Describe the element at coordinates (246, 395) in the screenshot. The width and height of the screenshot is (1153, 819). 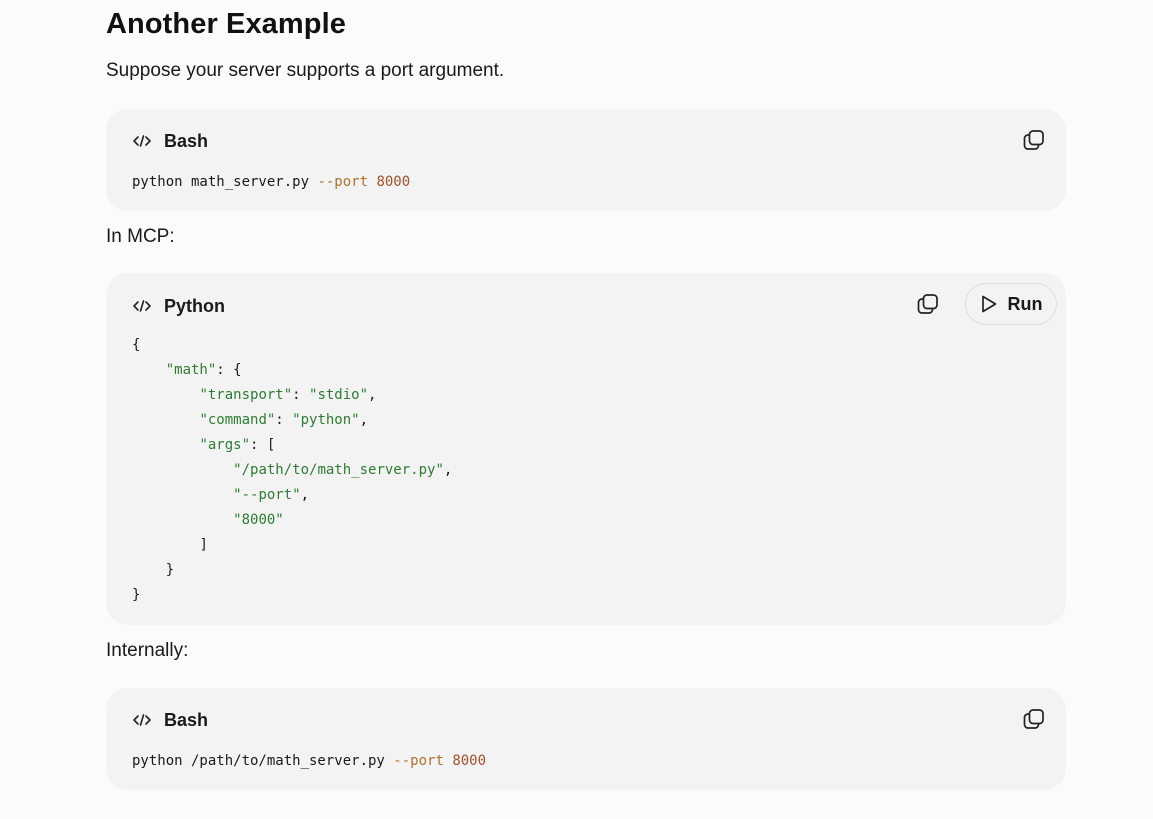
I see `code-key: "transport"` at that location.